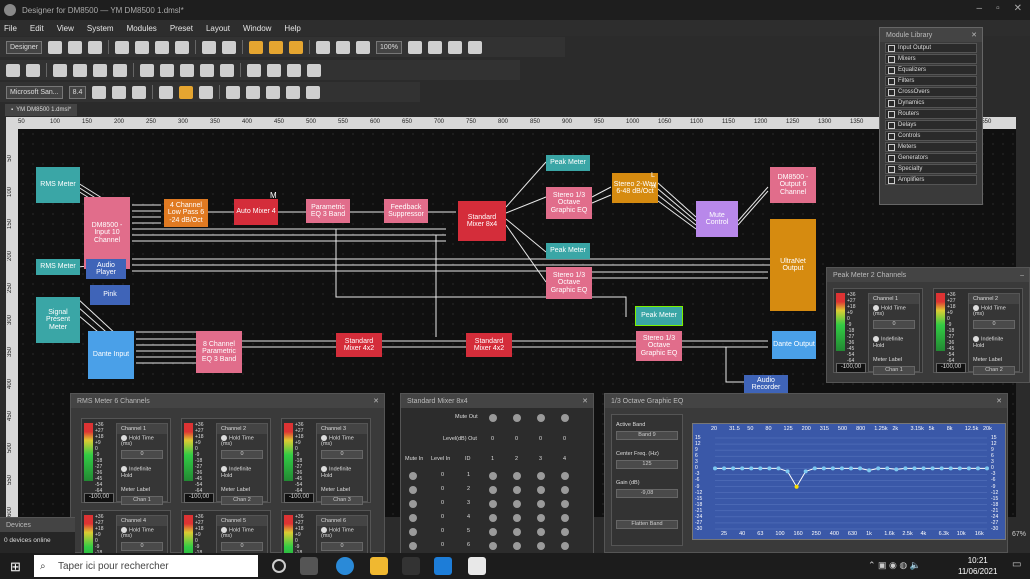 This screenshot has height=579, width=1030. Describe the element at coordinates (77, 92) in the screenshot. I see `font-size-dropdown: 8.4` at that location.